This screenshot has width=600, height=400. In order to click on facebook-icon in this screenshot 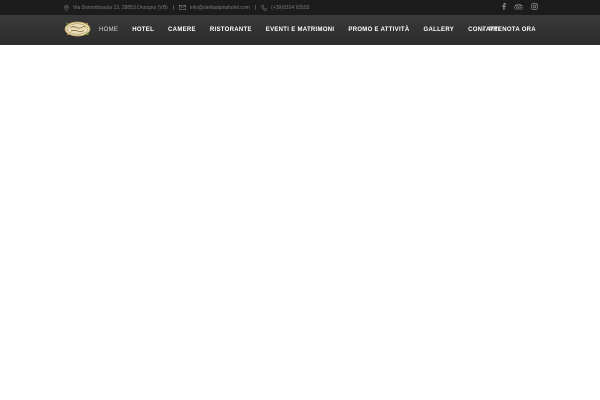, I will do `click(504, 7)`.